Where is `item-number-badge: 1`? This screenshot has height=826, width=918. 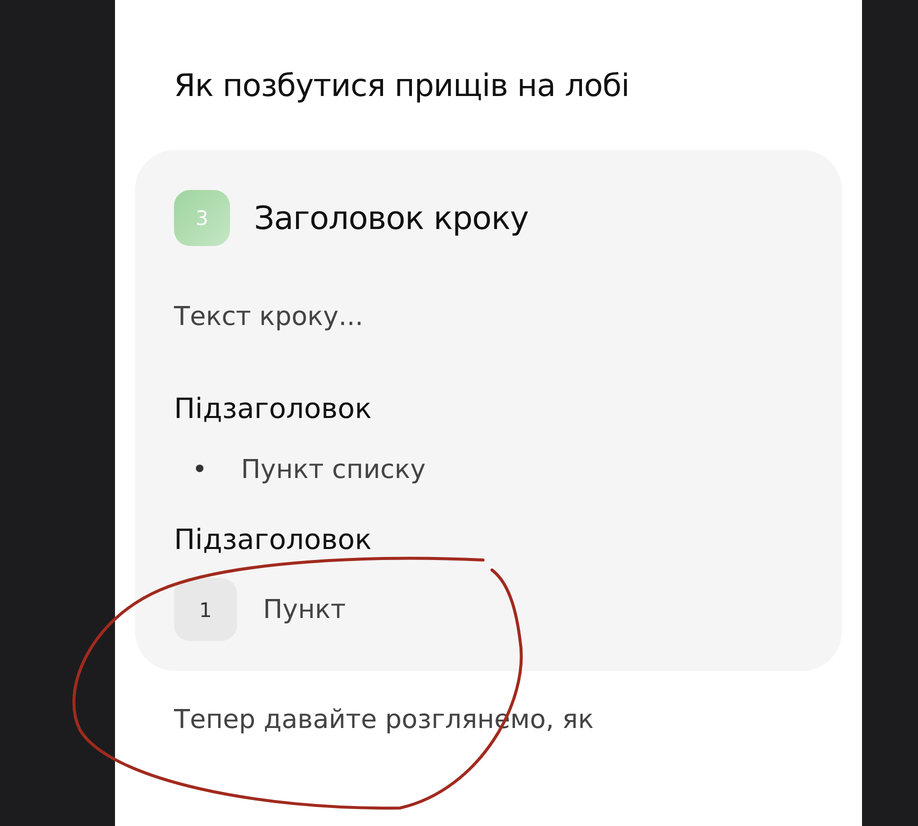
item-number-badge: 1 is located at coordinates (205, 609).